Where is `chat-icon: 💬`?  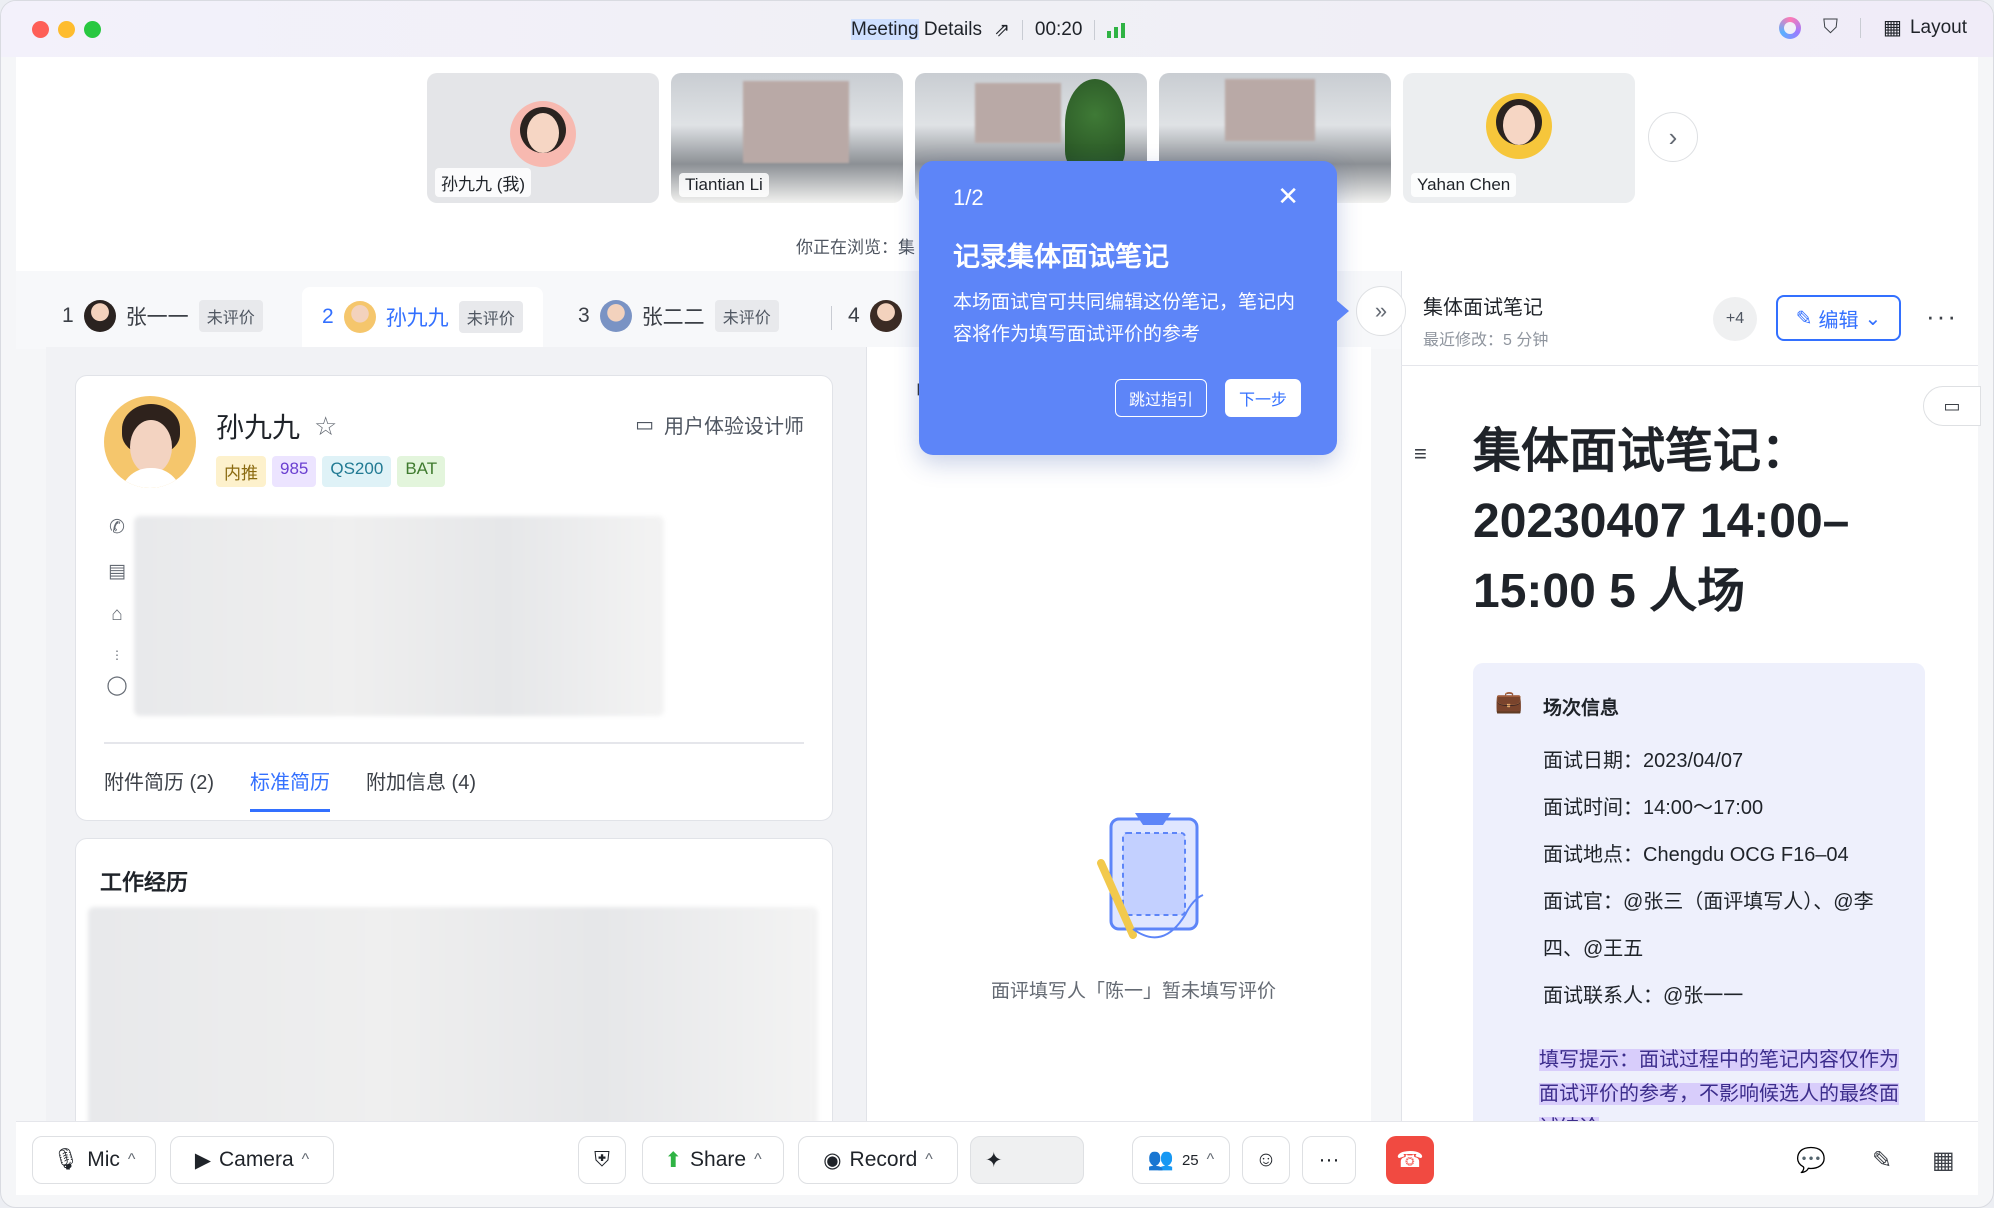 chat-icon: 💬 is located at coordinates (1811, 1160).